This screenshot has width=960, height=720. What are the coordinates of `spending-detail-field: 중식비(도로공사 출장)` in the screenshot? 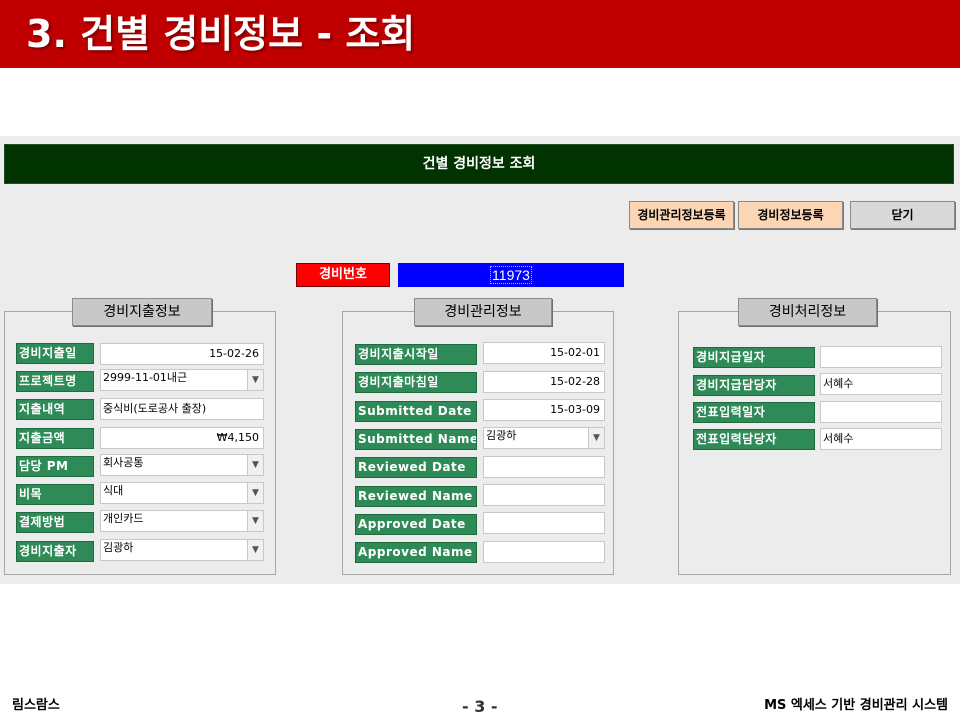 It's located at (182, 409).